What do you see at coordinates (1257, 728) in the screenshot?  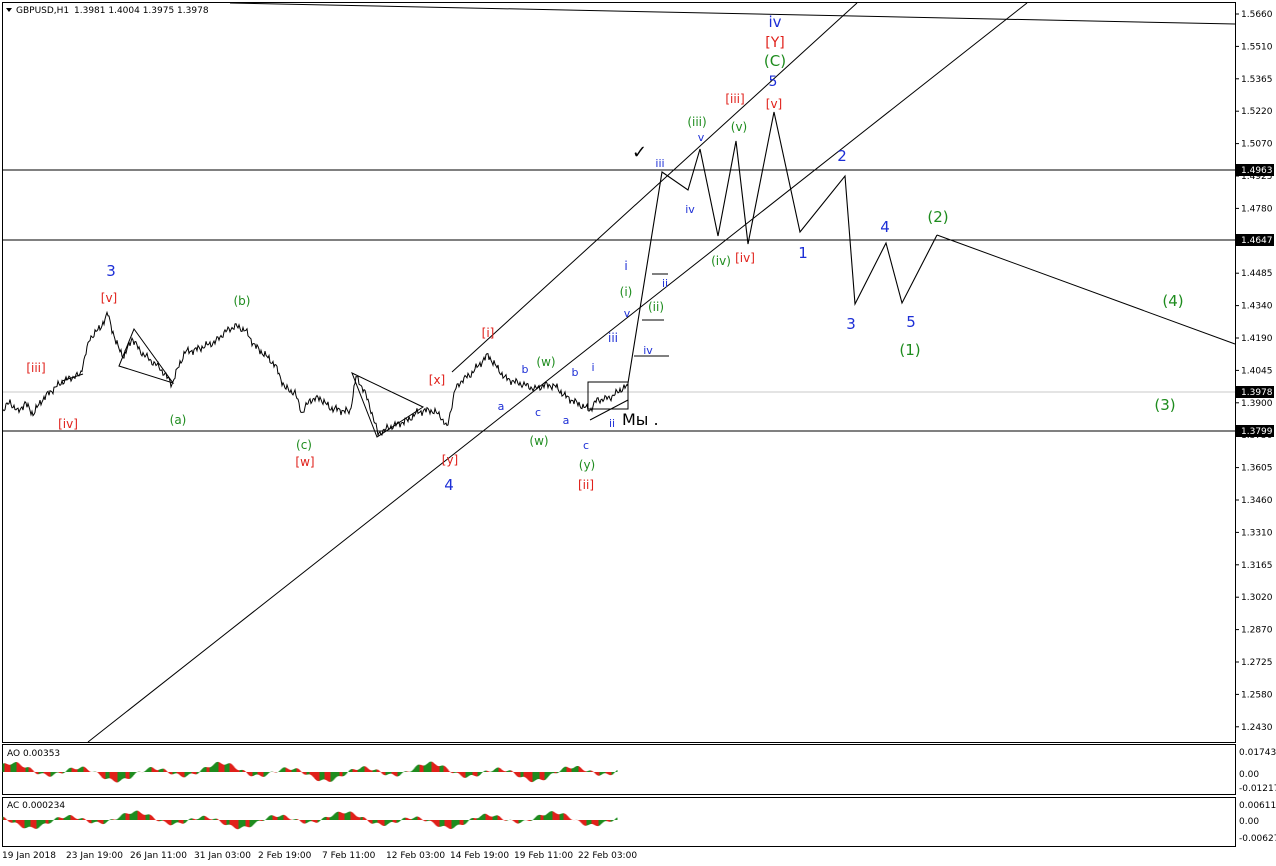 I see `price-tick-label: 1.2430` at bounding box center [1257, 728].